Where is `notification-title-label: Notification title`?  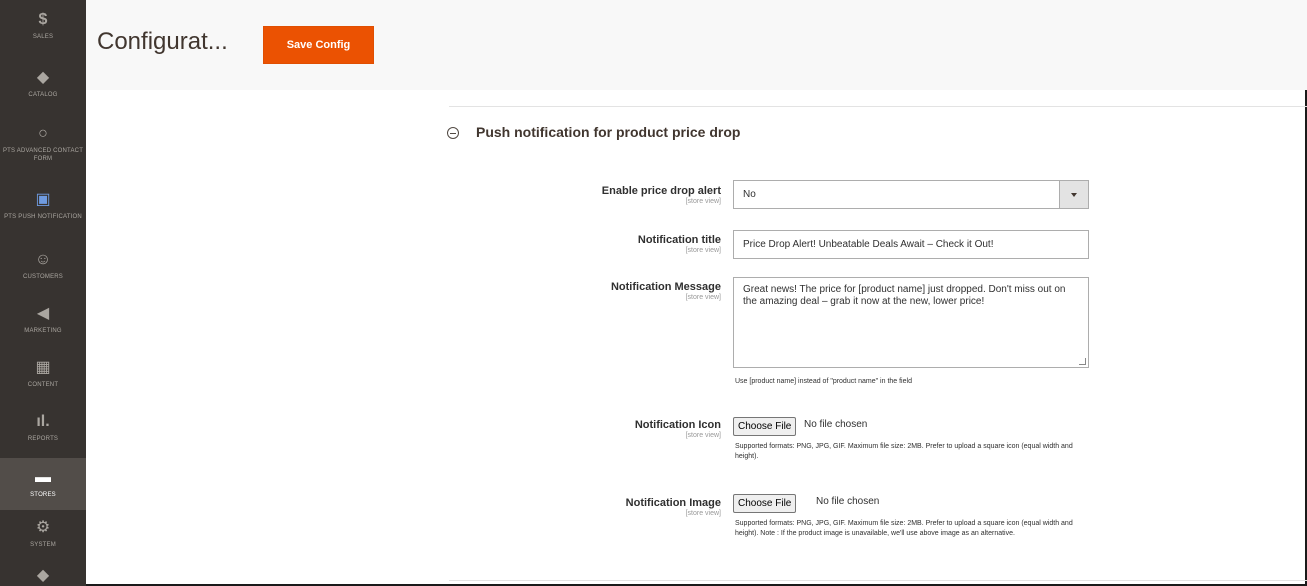 notification-title-label: Notification title is located at coordinates (679, 240).